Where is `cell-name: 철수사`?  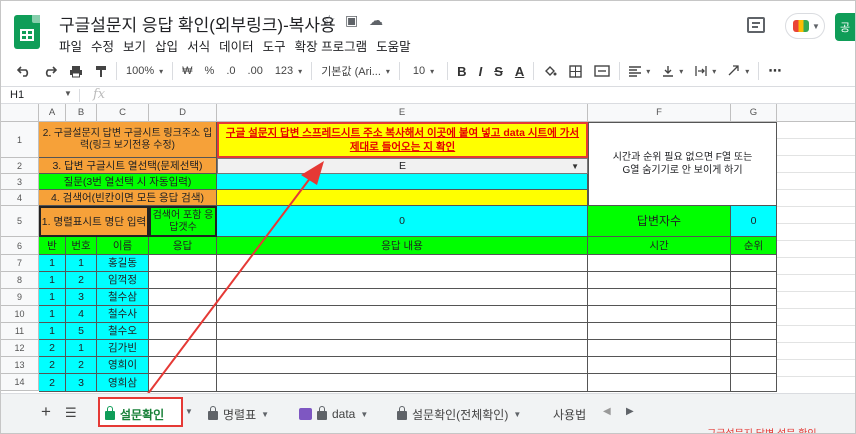 cell-name: 철수사 is located at coordinates (123, 314).